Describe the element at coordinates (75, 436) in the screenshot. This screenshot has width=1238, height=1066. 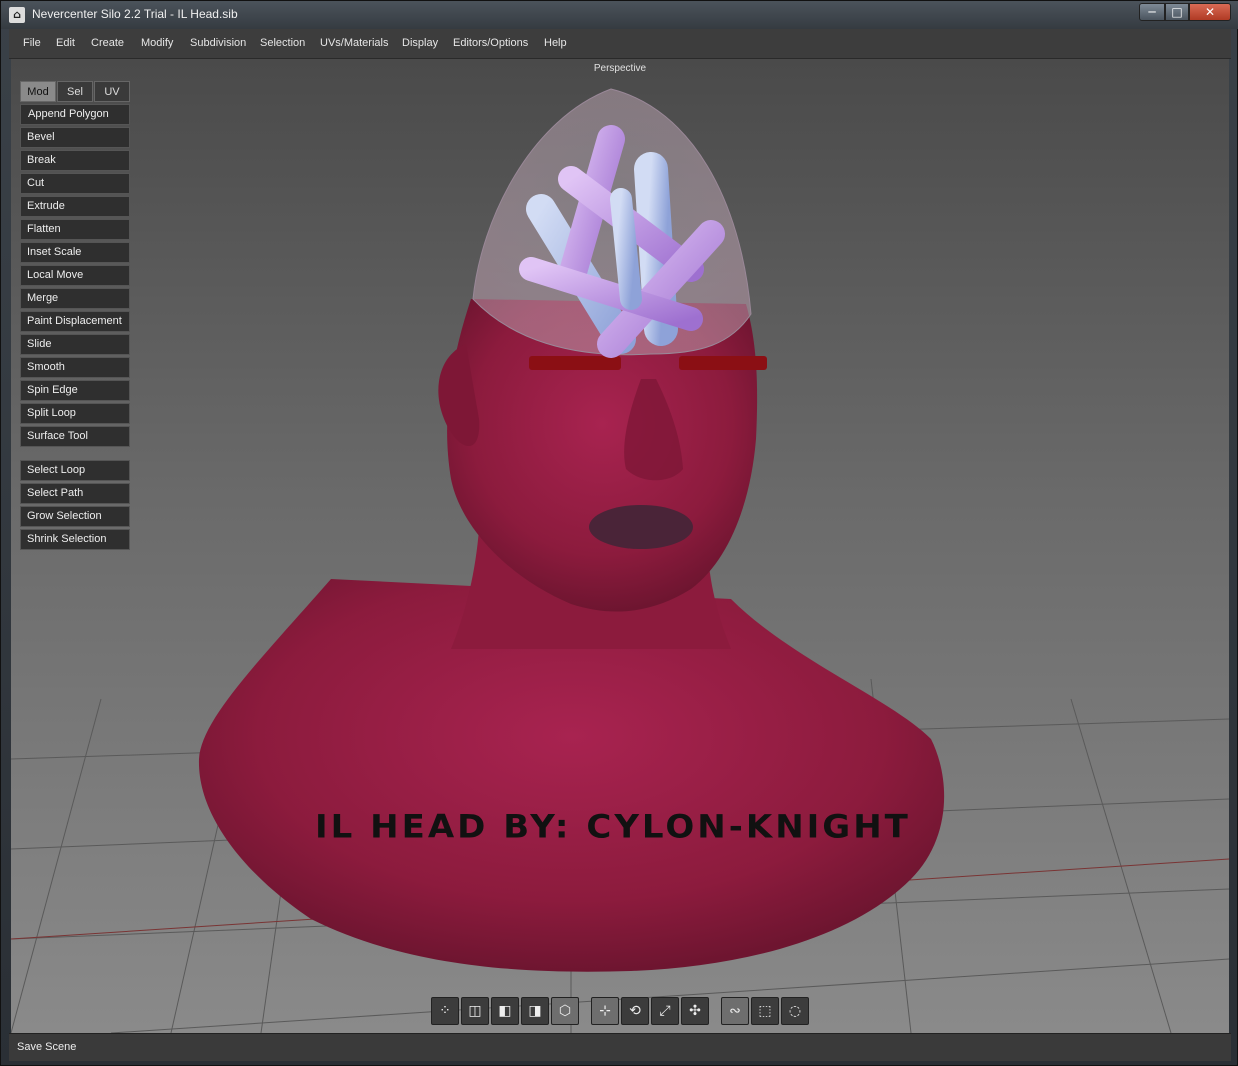
I see `tool-surface-tool: Surface Tool` at that location.